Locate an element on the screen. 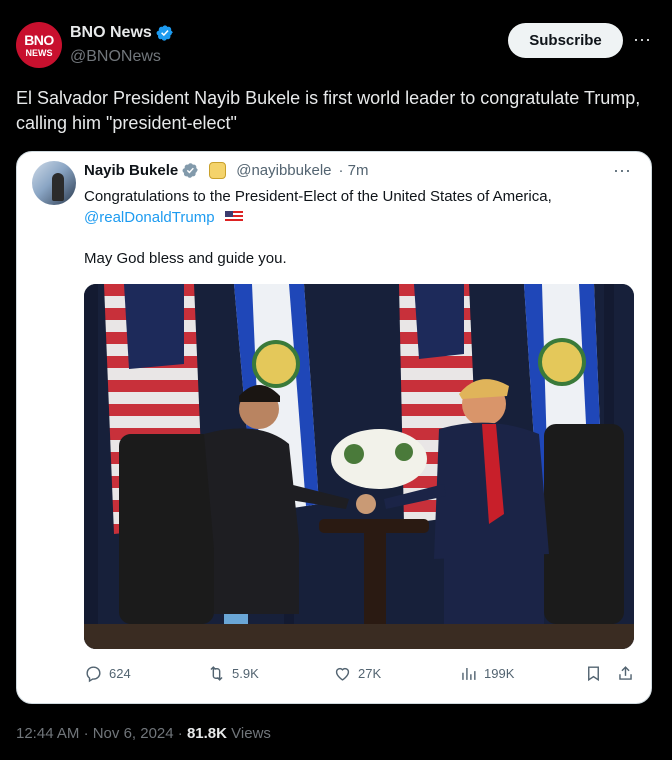  bookmark-icon is located at coordinates (593, 674).